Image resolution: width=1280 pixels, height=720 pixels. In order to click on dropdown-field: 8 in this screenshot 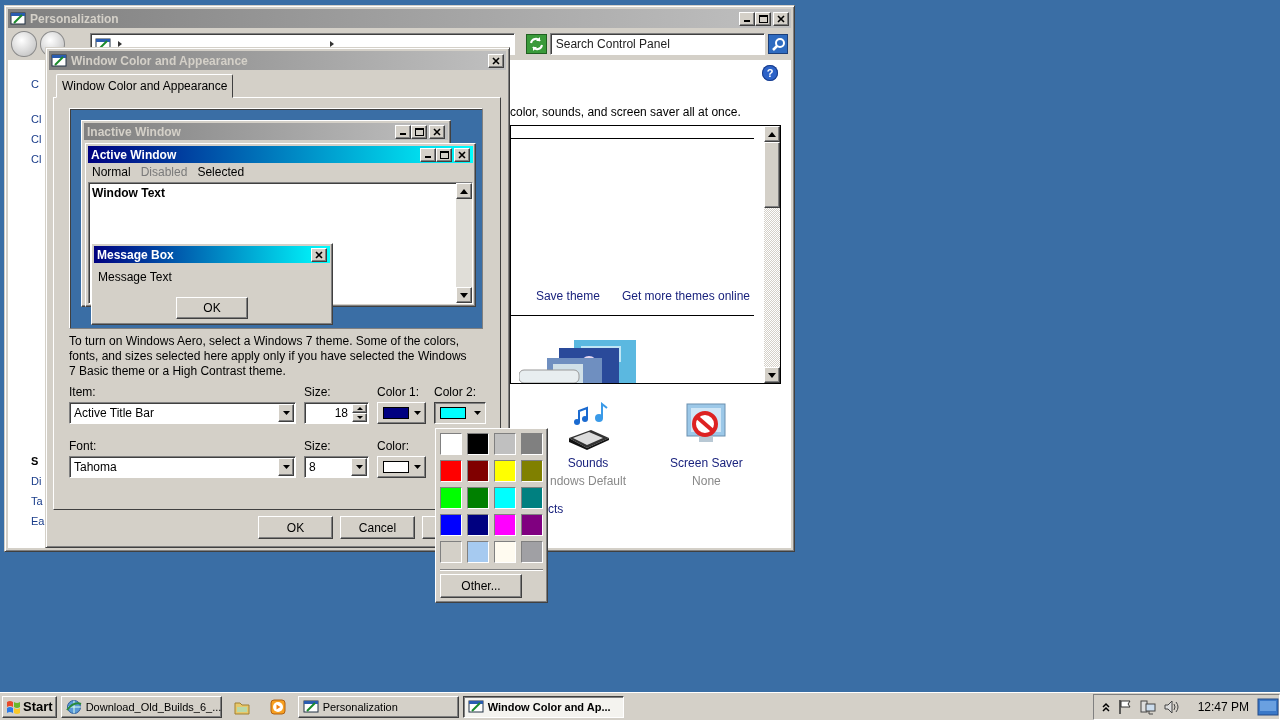, I will do `click(336, 467)`.